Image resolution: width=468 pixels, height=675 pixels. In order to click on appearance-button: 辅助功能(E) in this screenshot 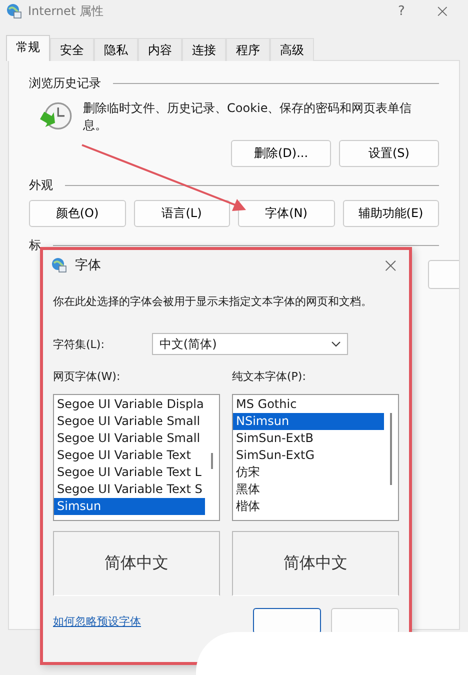, I will do `click(390, 213)`.